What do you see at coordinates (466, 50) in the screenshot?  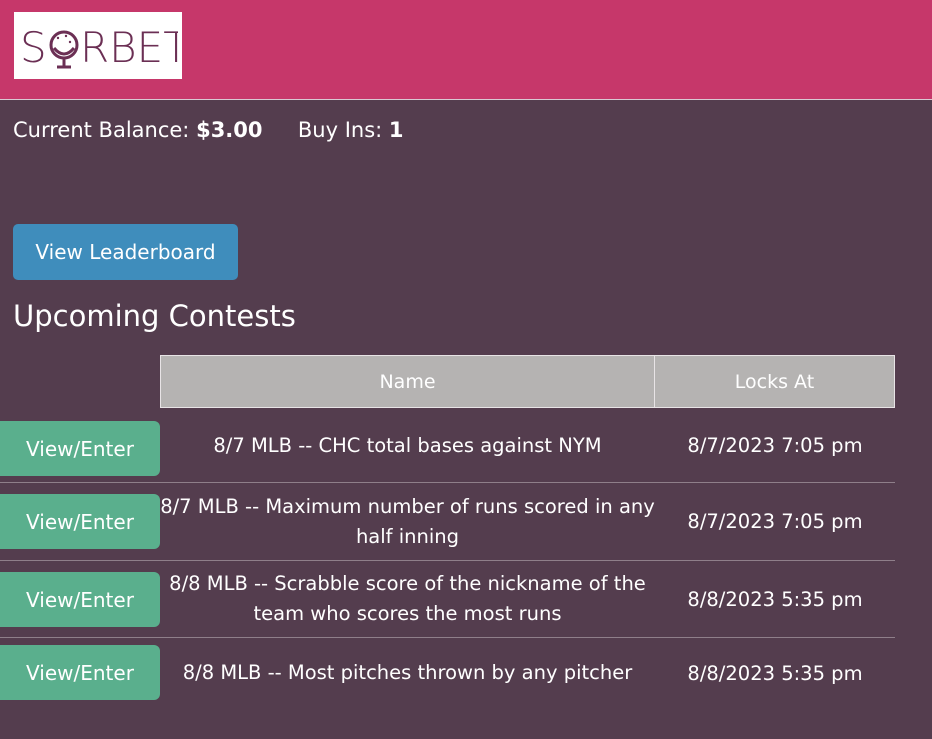 I see `top-bar: S RBET` at bounding box center [466, 50].